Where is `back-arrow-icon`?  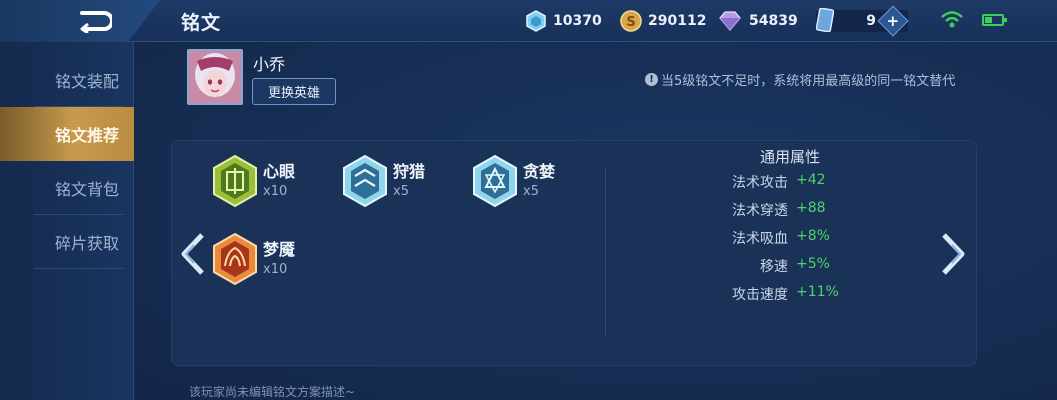
back-arrow-icon is located at coordinates (96, 22).